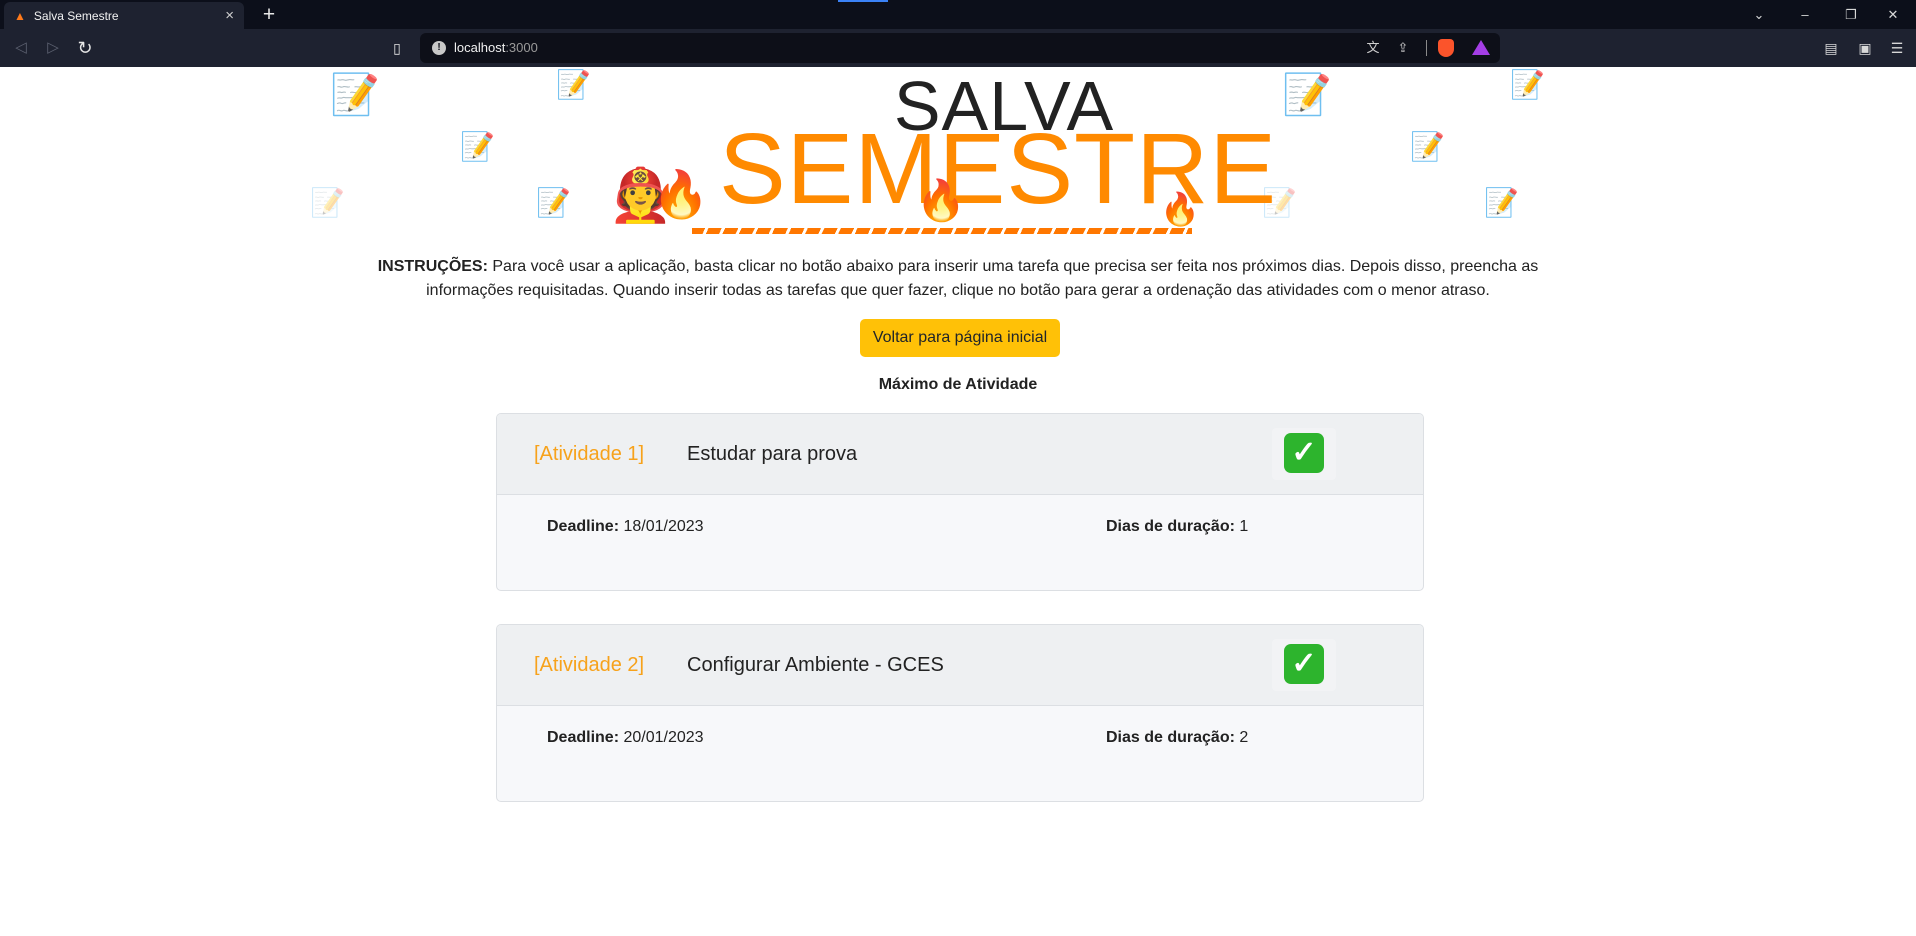  Describe the element at coordinates (960, 338) in the screenshot. I see `back-to-home-button: Voltar para página inicial` at that location.